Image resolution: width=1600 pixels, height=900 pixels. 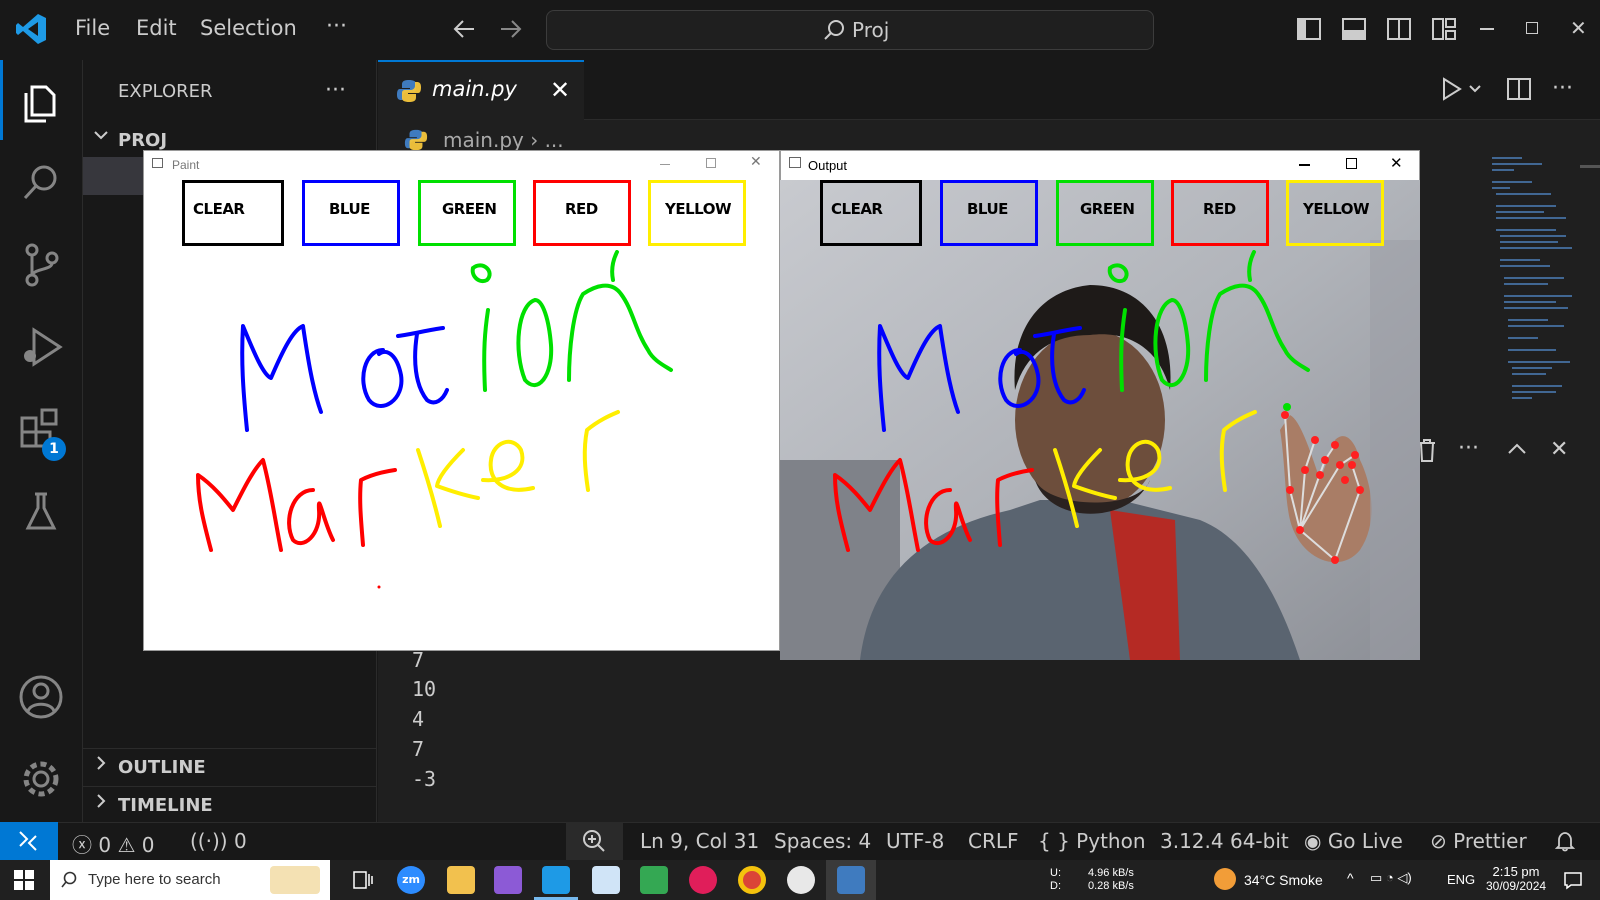 What do you see at coordinates (165, 805) in the screenshot?
I see `timeline-section: TIMELINE` at bounding box center [165, 805].